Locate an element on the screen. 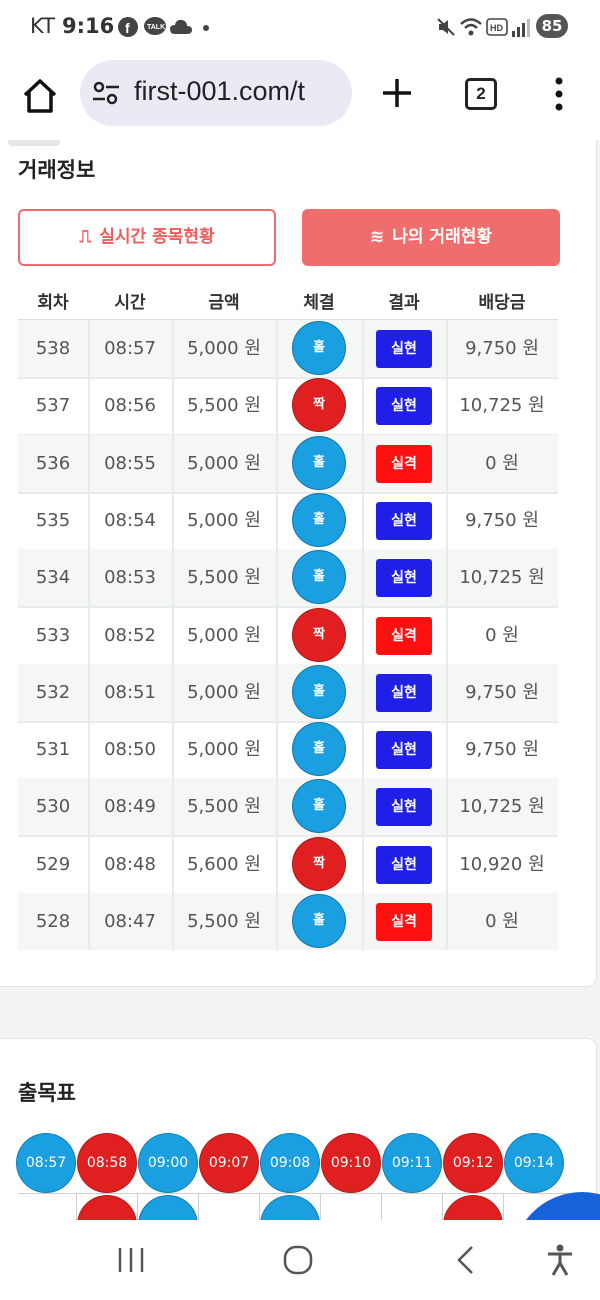 This screenshot has height=1300, width=600. cell-round: 528 is located at coordinates (54, 921).